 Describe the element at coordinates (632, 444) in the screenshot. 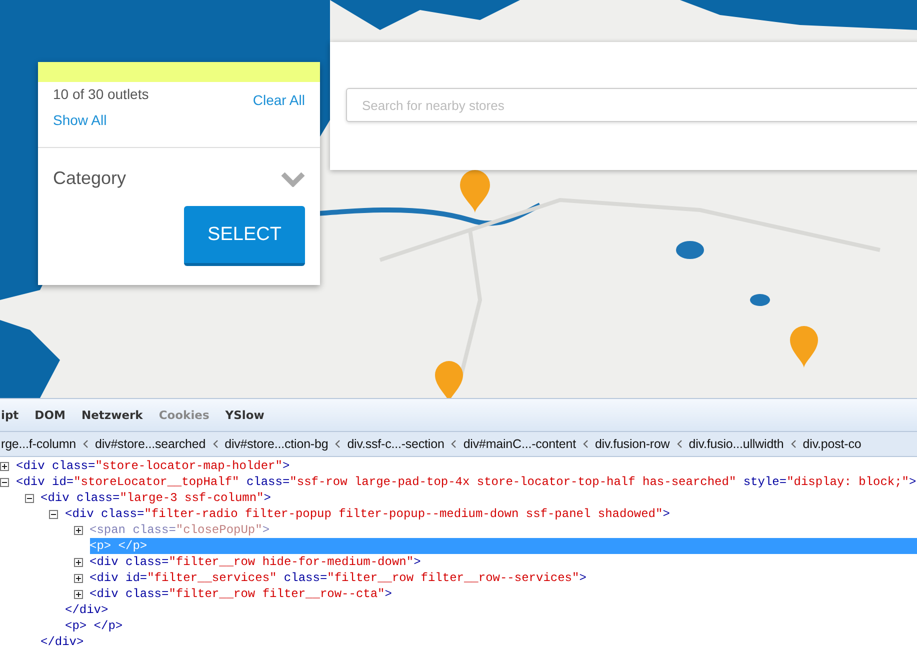

I see `breadcrumb-item: div.fusion-row` at that location.